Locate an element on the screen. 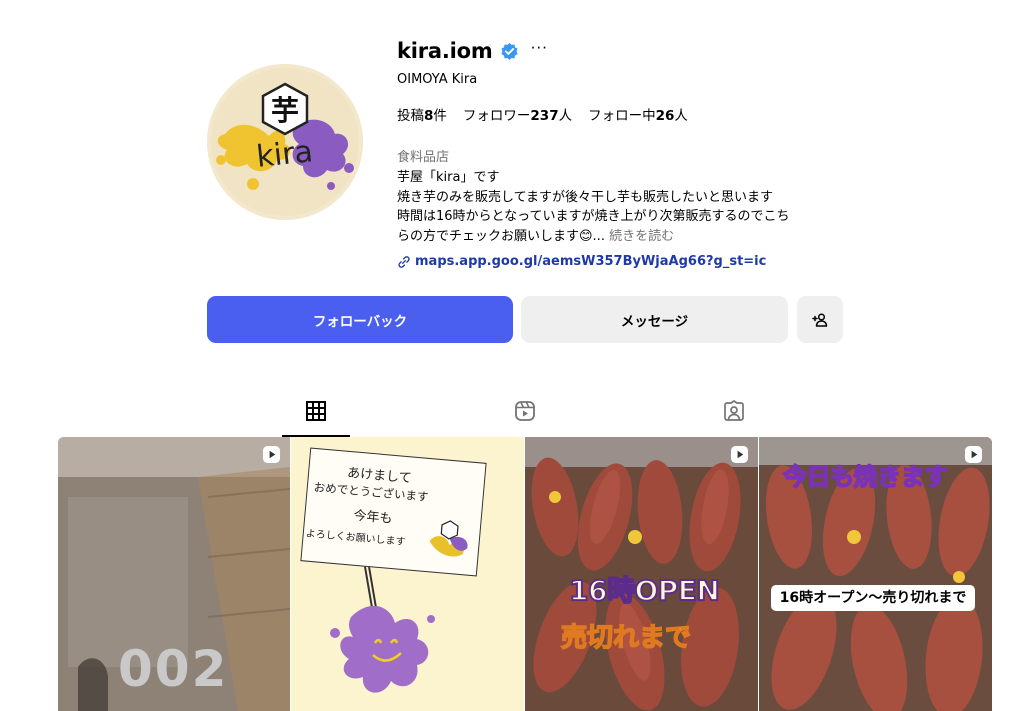 Image resolution: width=1024 pixels, height=711 pixels. tab-posts is located at coordinates (316, 416).